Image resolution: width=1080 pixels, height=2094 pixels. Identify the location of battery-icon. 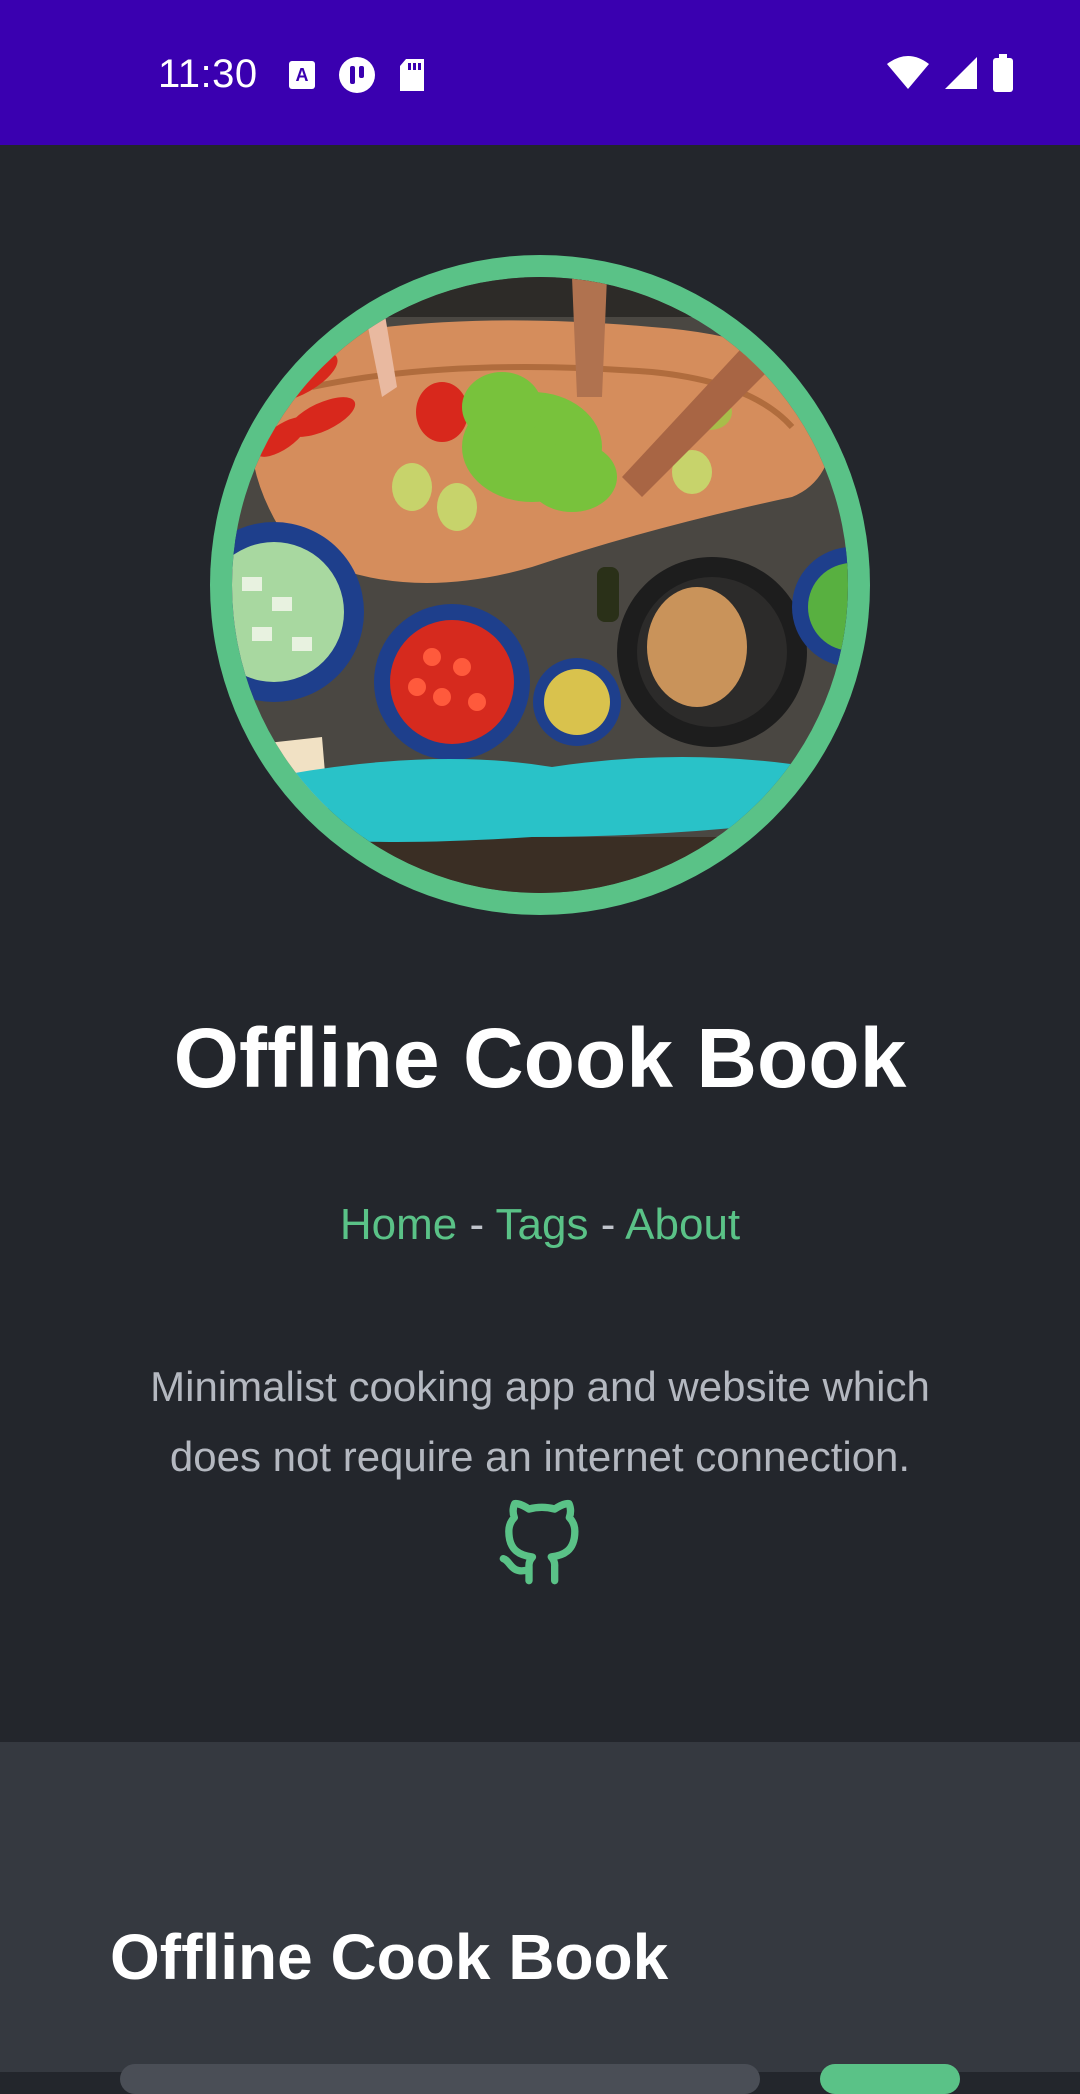
(1003, 73).